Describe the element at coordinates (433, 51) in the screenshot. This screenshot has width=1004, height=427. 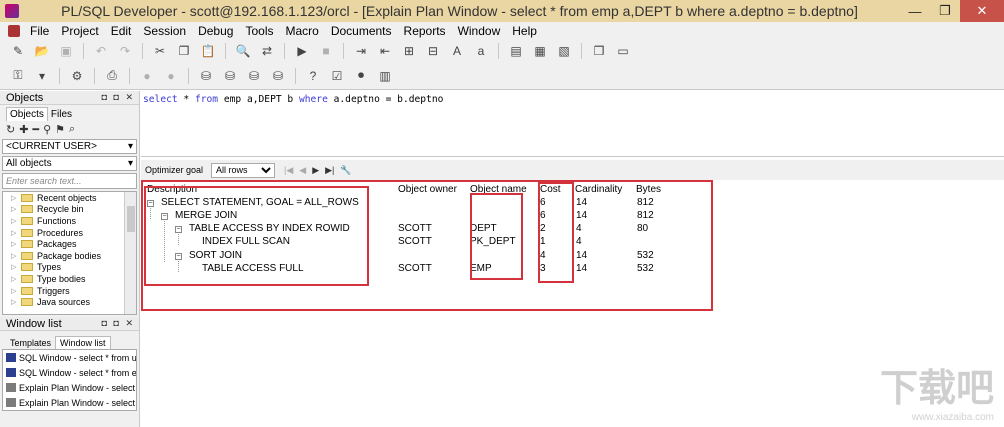
I see `uncomment-icon: ⊟` at that location.